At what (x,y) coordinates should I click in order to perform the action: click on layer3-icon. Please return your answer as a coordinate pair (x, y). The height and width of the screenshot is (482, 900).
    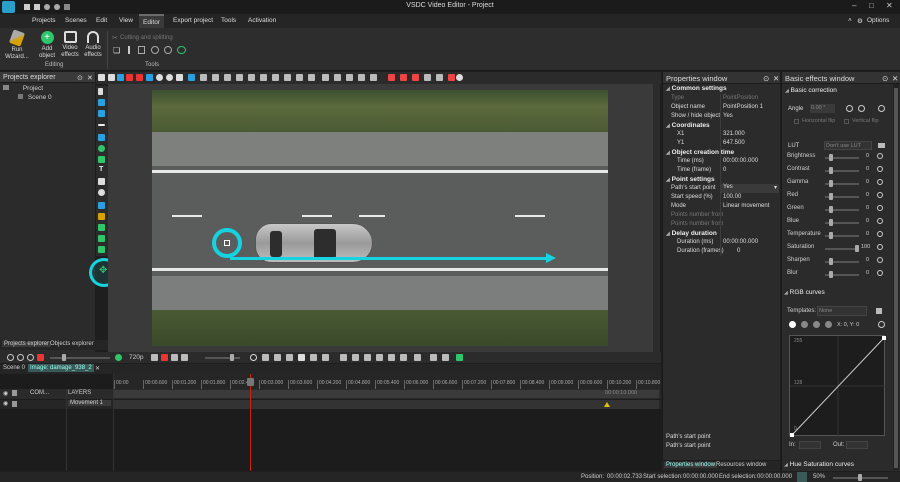
    Looking at the image, I should click on (415, 77).